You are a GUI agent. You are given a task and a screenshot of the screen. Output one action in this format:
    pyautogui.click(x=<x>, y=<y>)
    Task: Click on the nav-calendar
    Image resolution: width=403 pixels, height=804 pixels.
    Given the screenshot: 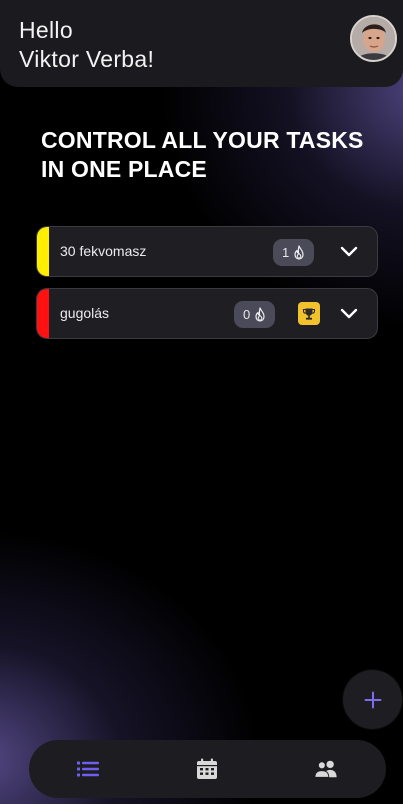 What is the action you would take?
    pyautogui.click(x=207, y=769)
    